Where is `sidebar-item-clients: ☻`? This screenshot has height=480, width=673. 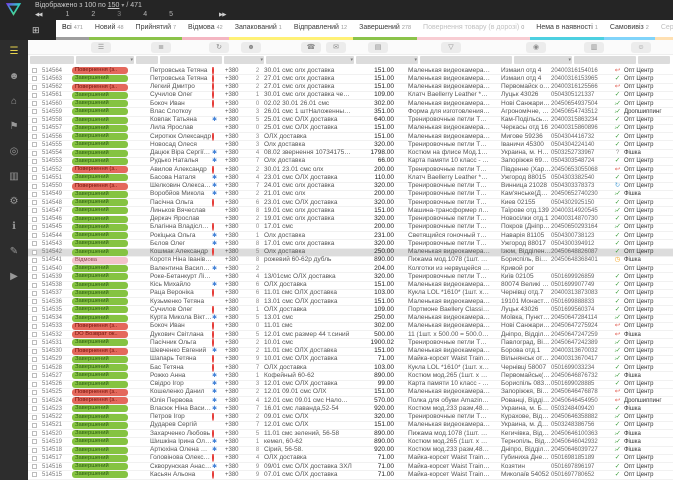
sidebar-item-clients: ☻ is located at coordinates (14, 77).